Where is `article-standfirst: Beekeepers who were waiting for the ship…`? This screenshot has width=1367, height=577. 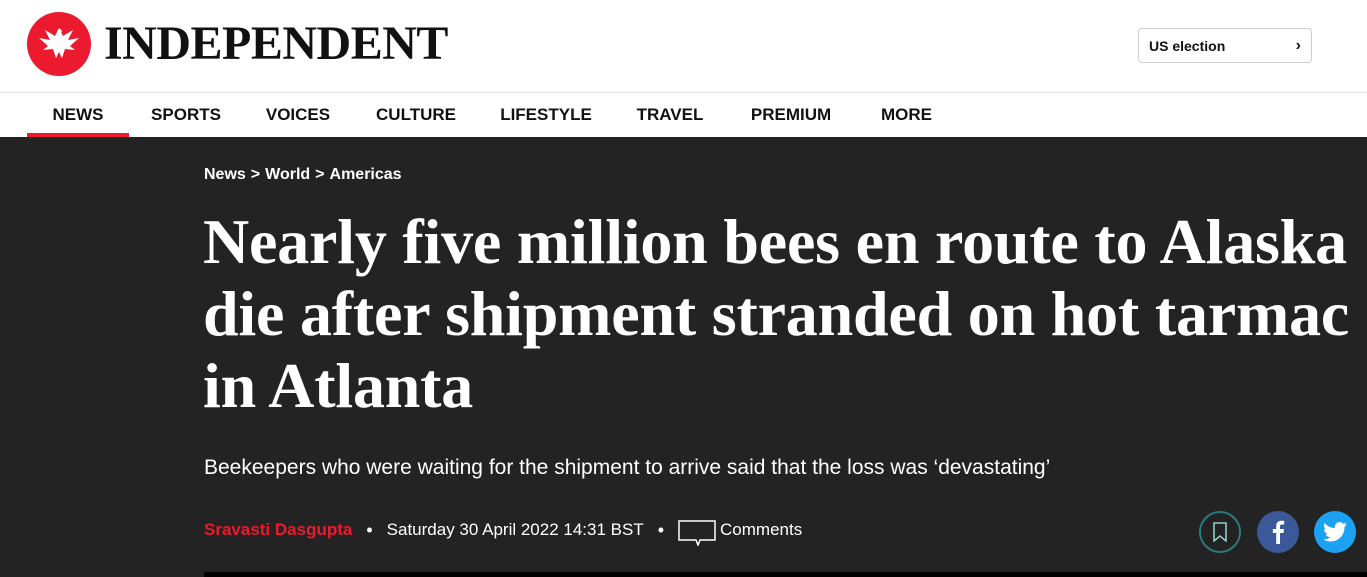
article-standfirst: Beekeepers who were waiting for the ship… is located at coordinates (627, 467).